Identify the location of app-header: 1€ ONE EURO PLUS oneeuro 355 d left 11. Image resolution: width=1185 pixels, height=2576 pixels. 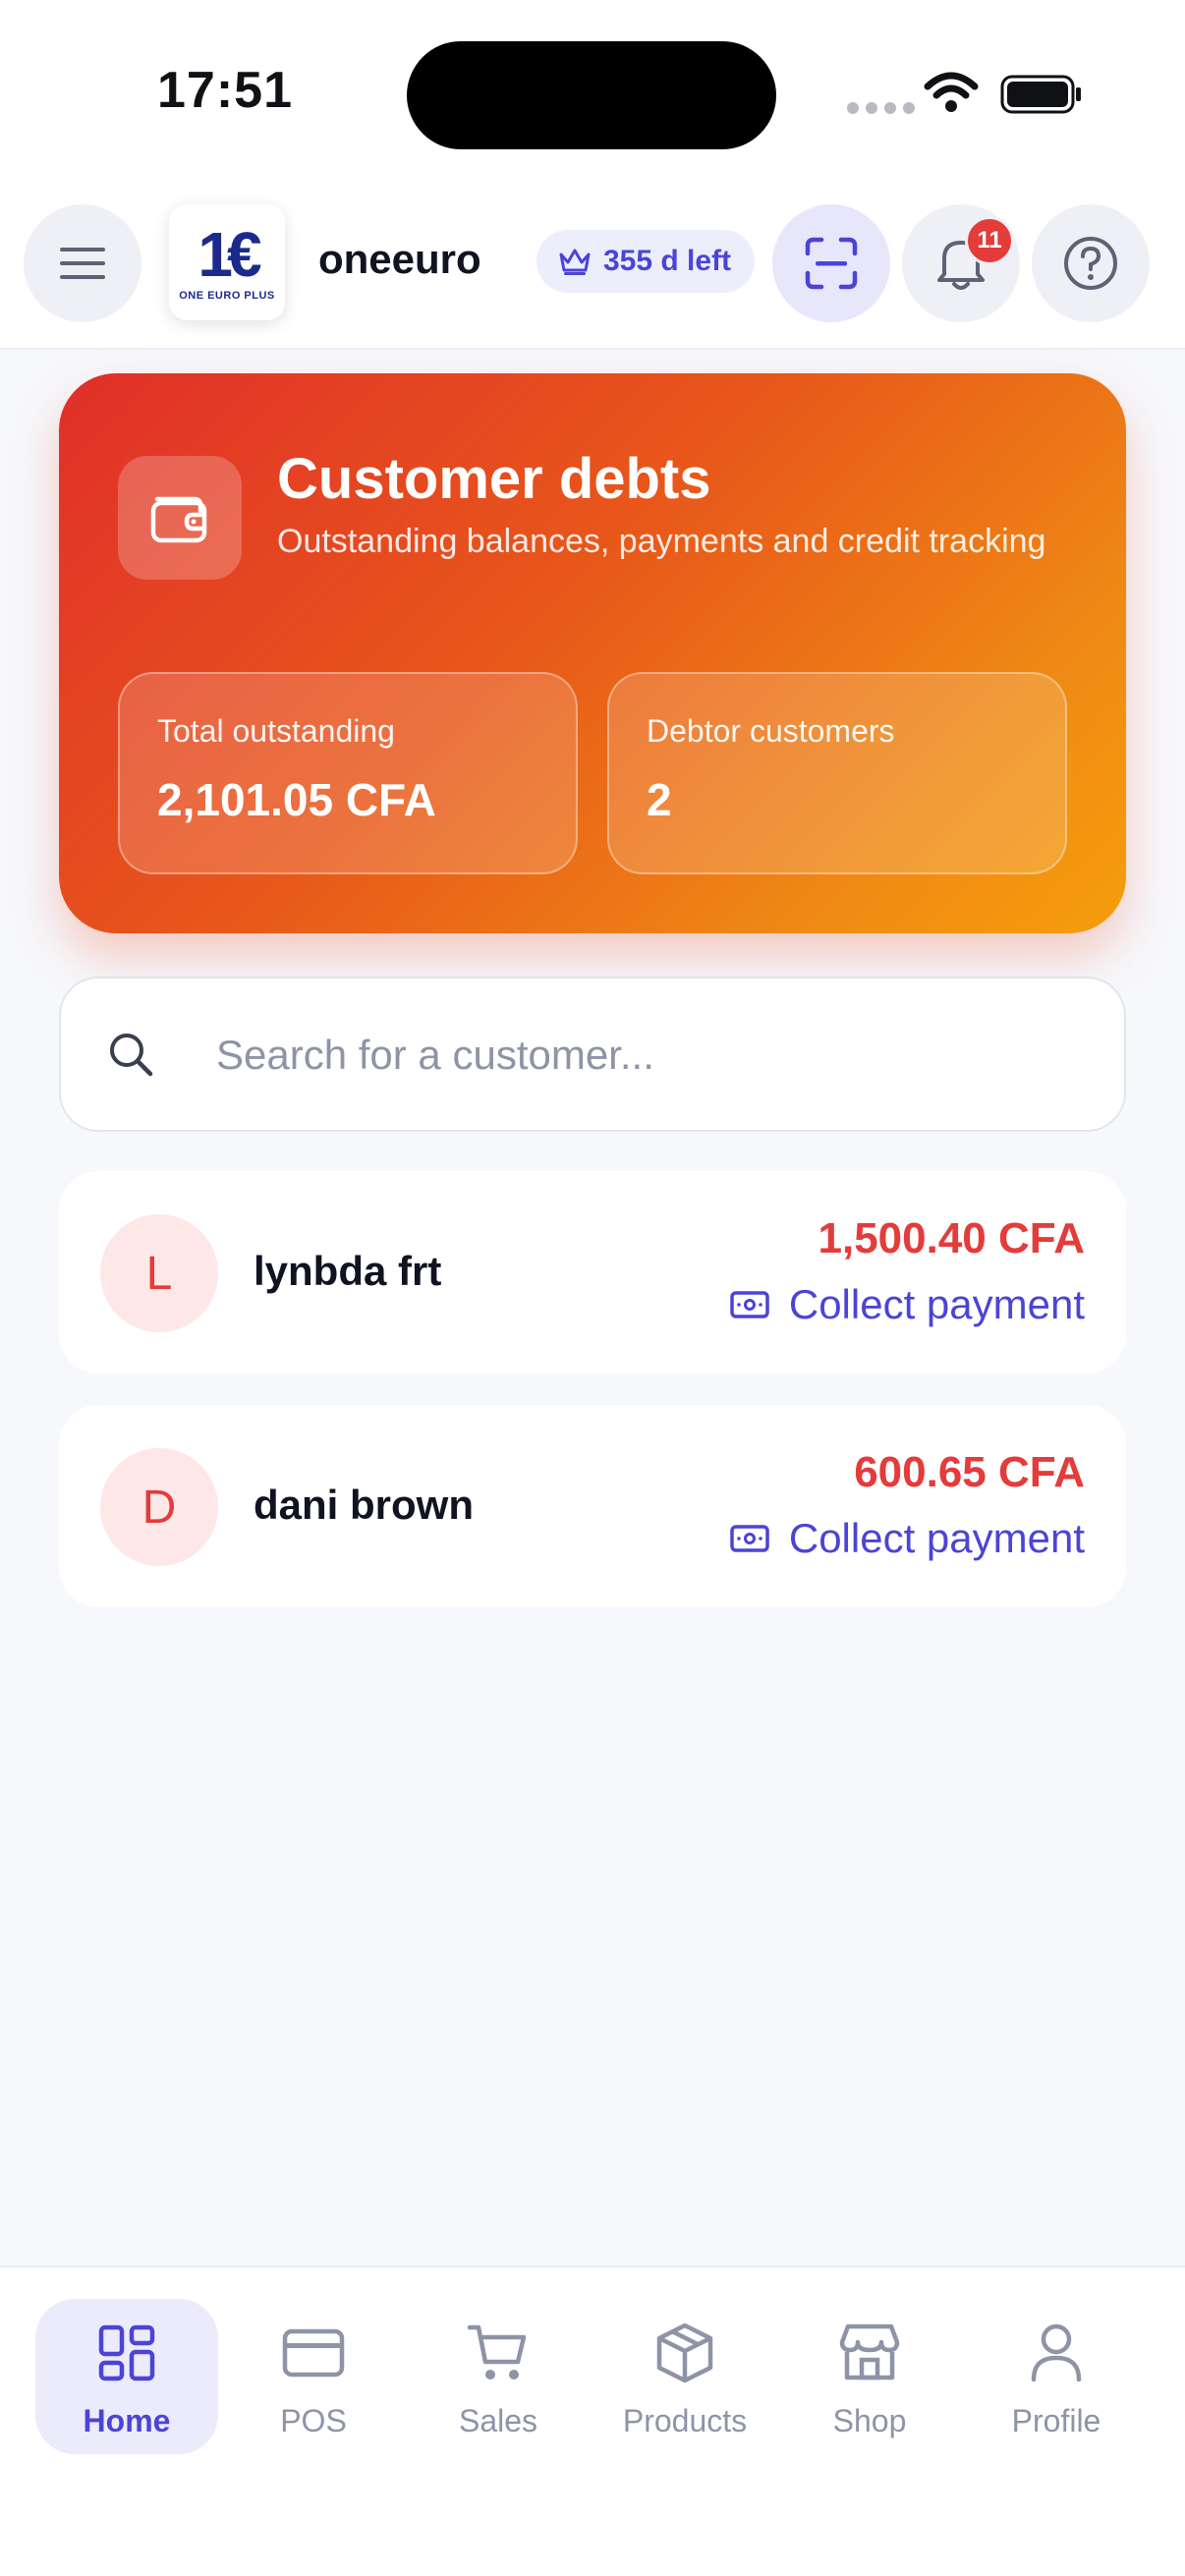
(592, 268).